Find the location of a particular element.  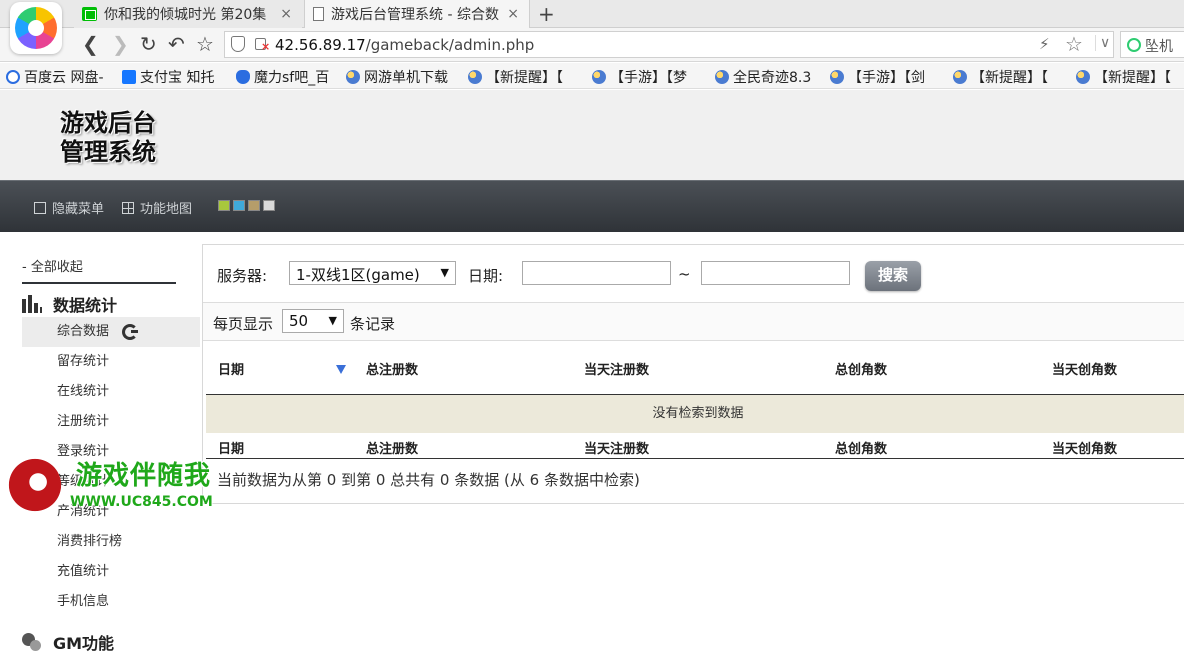

footer-column-daily-characters: 当天创角数 is located at coordinates (1085, 449).